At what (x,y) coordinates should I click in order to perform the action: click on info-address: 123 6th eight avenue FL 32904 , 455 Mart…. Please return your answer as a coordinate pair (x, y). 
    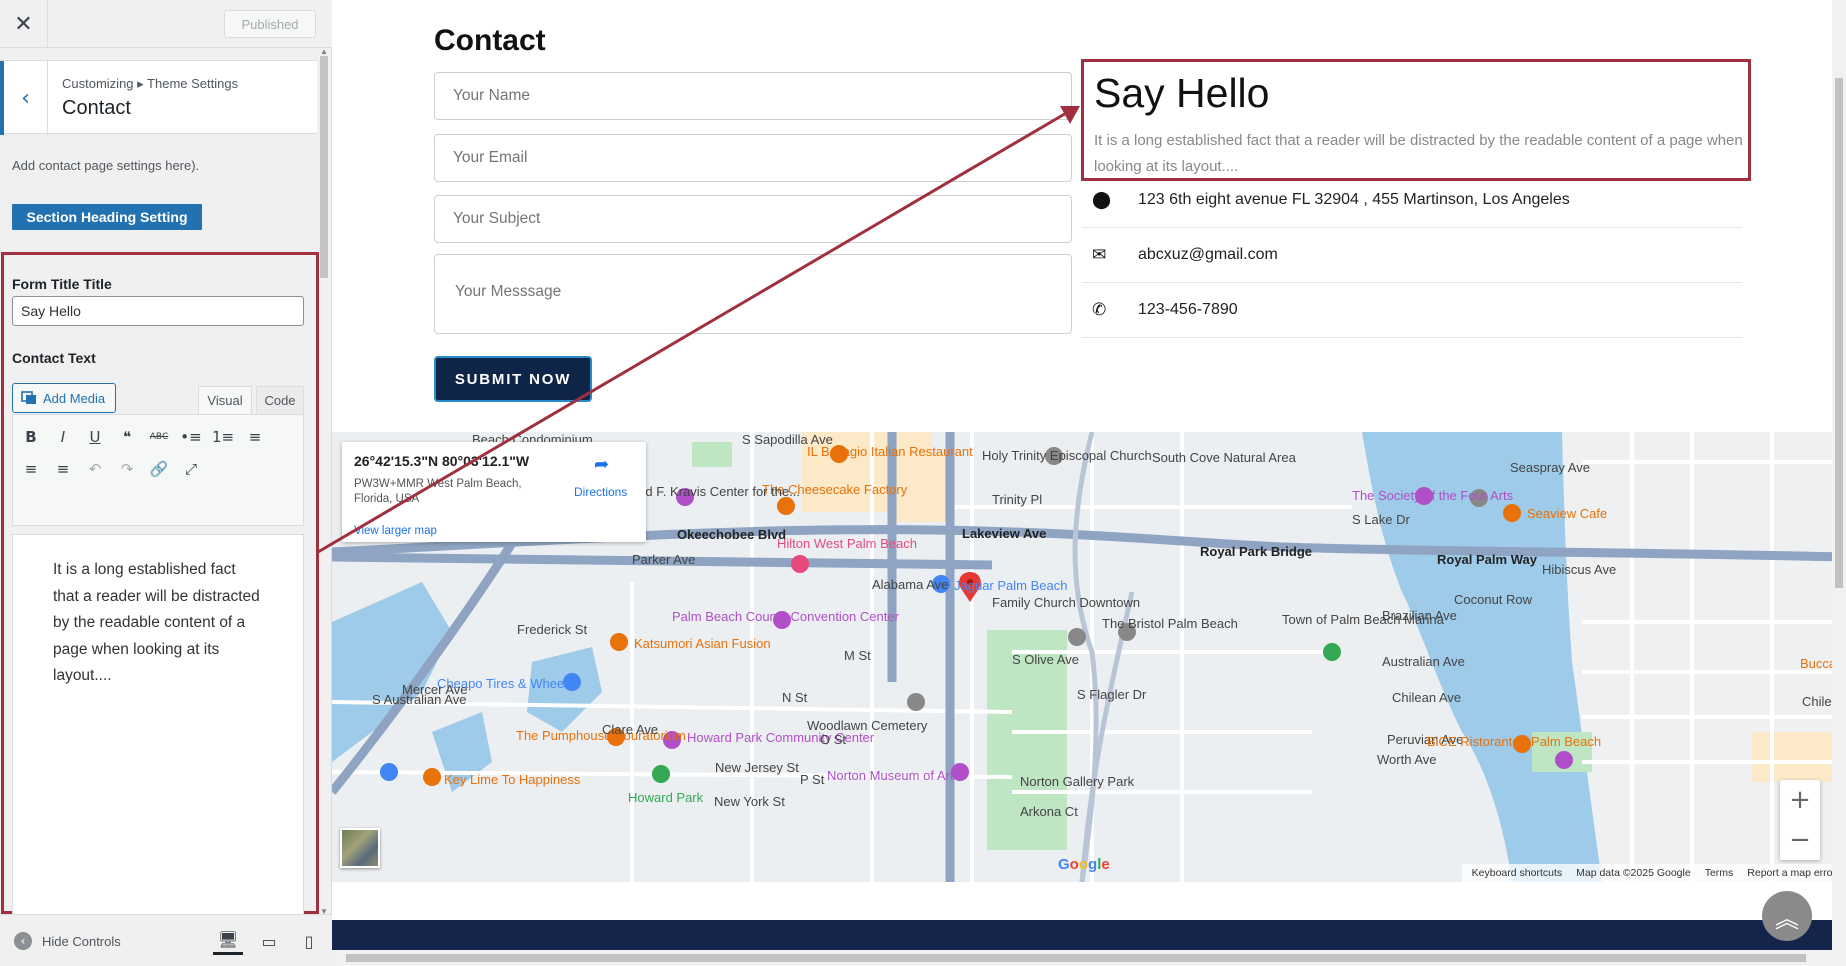
    Looking at the image, I should click on (1354, 199).